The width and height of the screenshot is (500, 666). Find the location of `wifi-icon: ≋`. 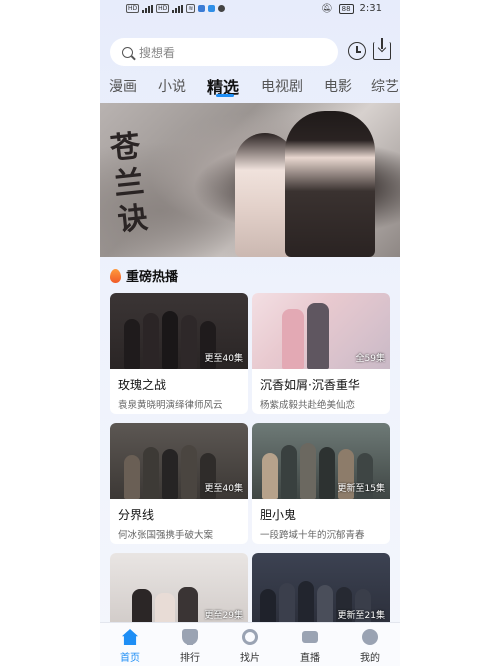

wifi-icon: ≋ is located at coordinates (191, 8).